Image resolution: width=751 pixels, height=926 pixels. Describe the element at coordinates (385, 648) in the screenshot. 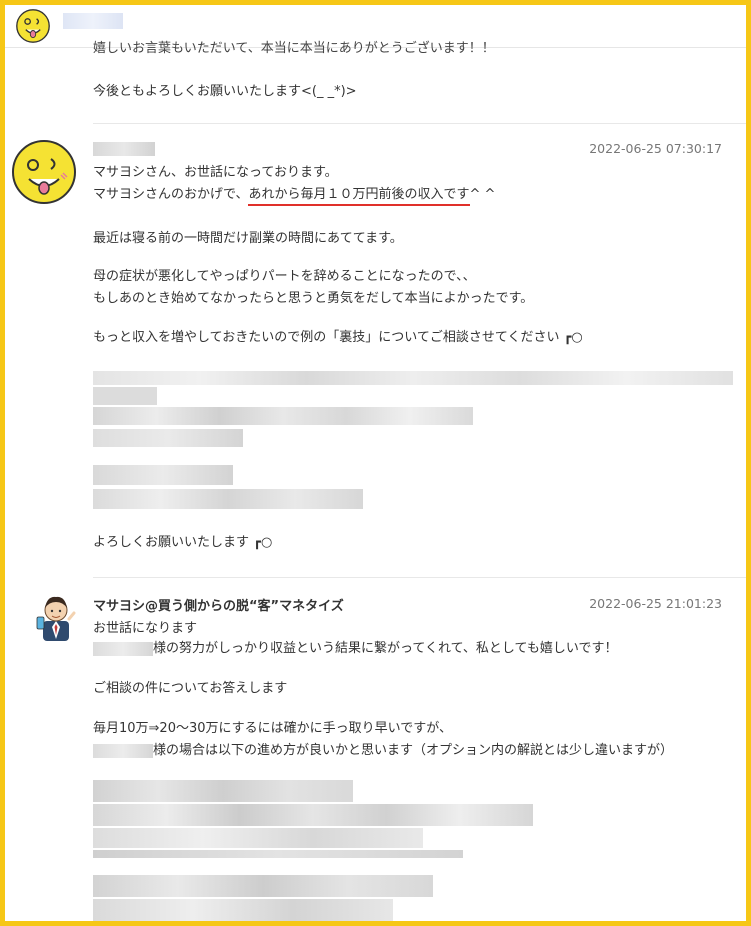

I see `message-text-segment: 様の努力がしっかり収益という結果に繋がってくれて、私としても嬉しいです！` at that location.